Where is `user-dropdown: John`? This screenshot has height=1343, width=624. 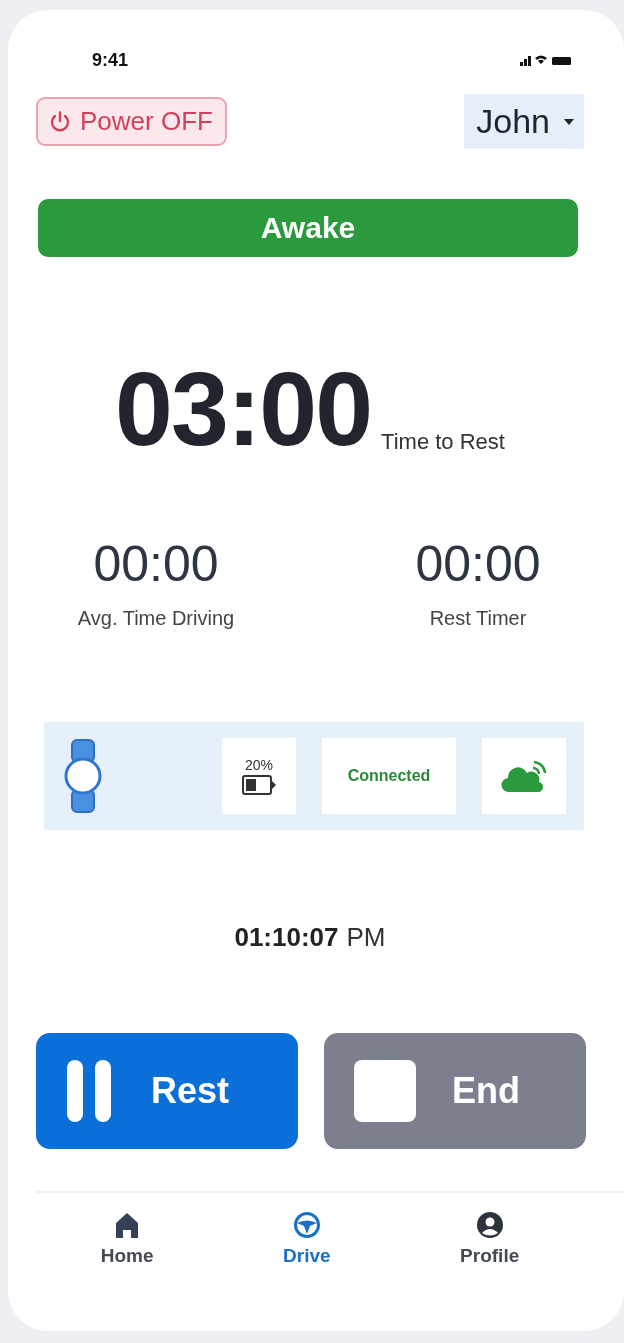
user-dropdown: John is located at coordinates (524, 121).